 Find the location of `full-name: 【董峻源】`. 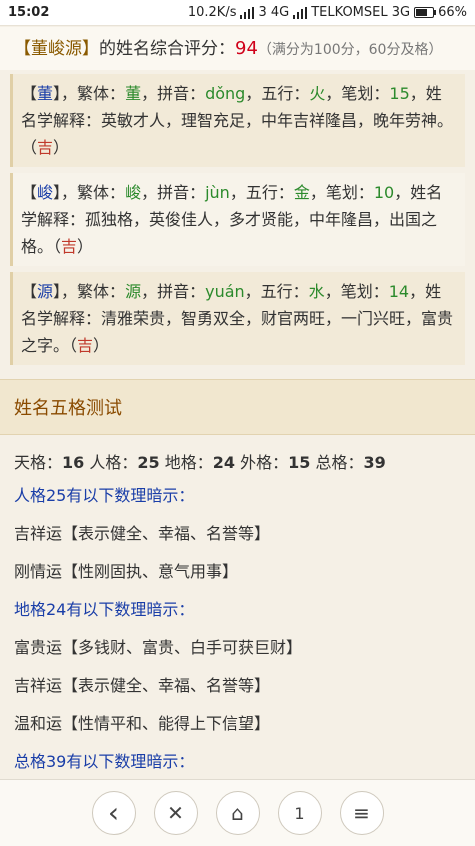

full-name: 【董峻源】 is located at coordinates (56, 49).